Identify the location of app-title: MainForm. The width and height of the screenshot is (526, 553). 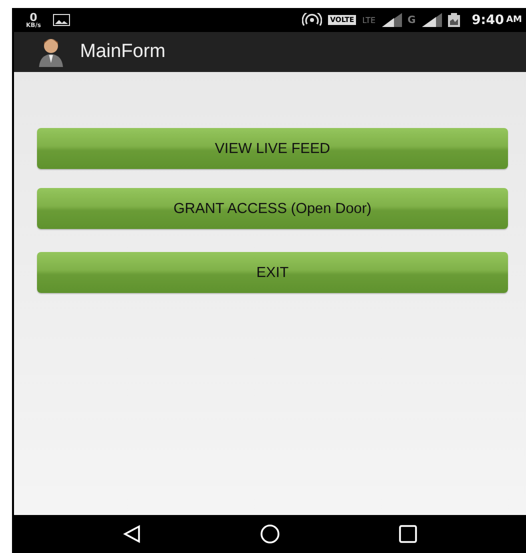
(123, 52).